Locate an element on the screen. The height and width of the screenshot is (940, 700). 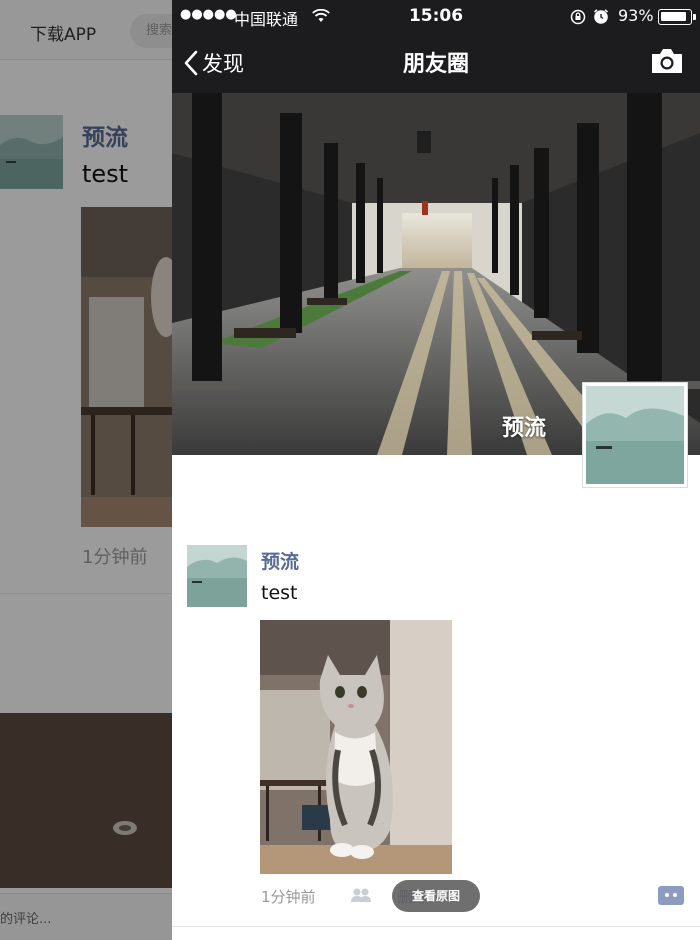
alarm-icon is located at coordinates (601, 16).